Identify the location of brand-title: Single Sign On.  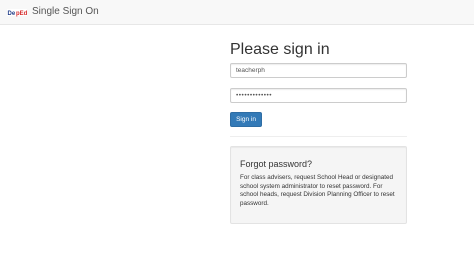
(65, 12).